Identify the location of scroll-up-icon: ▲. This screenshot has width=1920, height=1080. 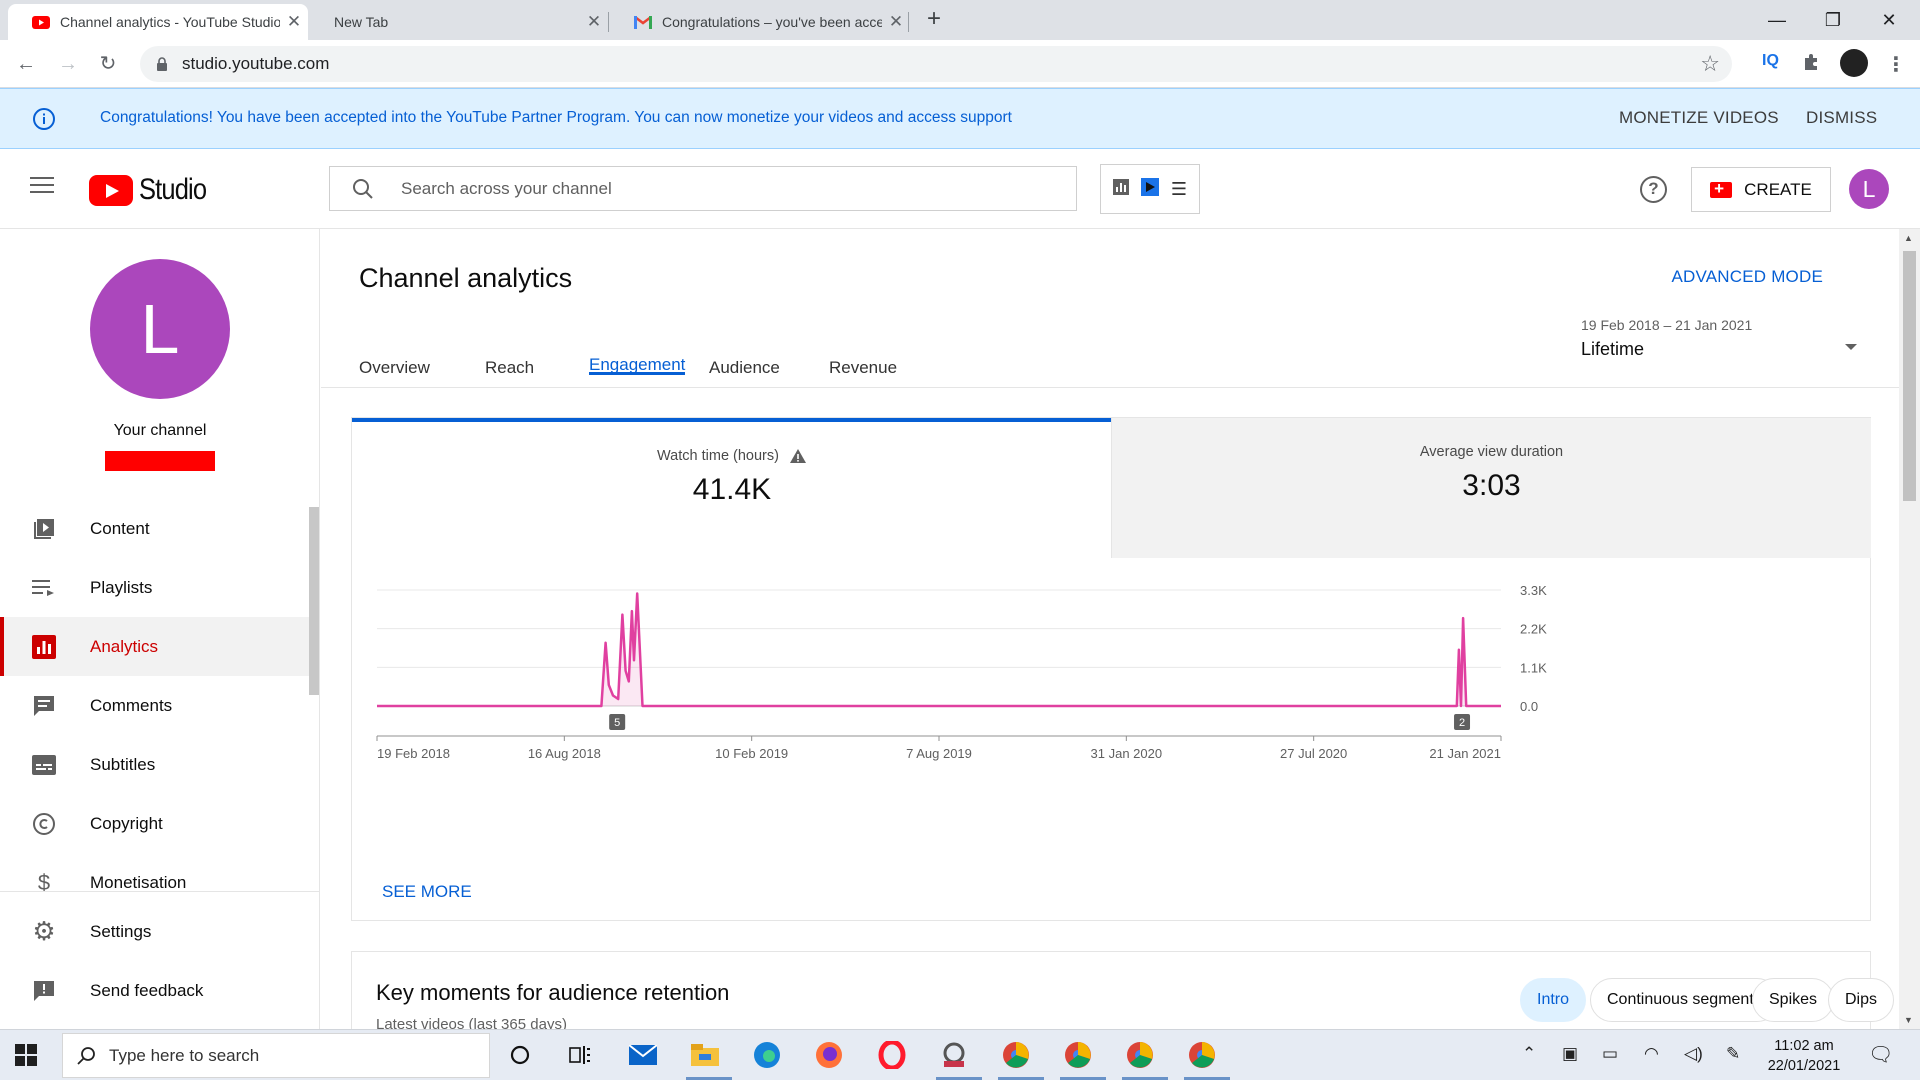
(1908, 238).